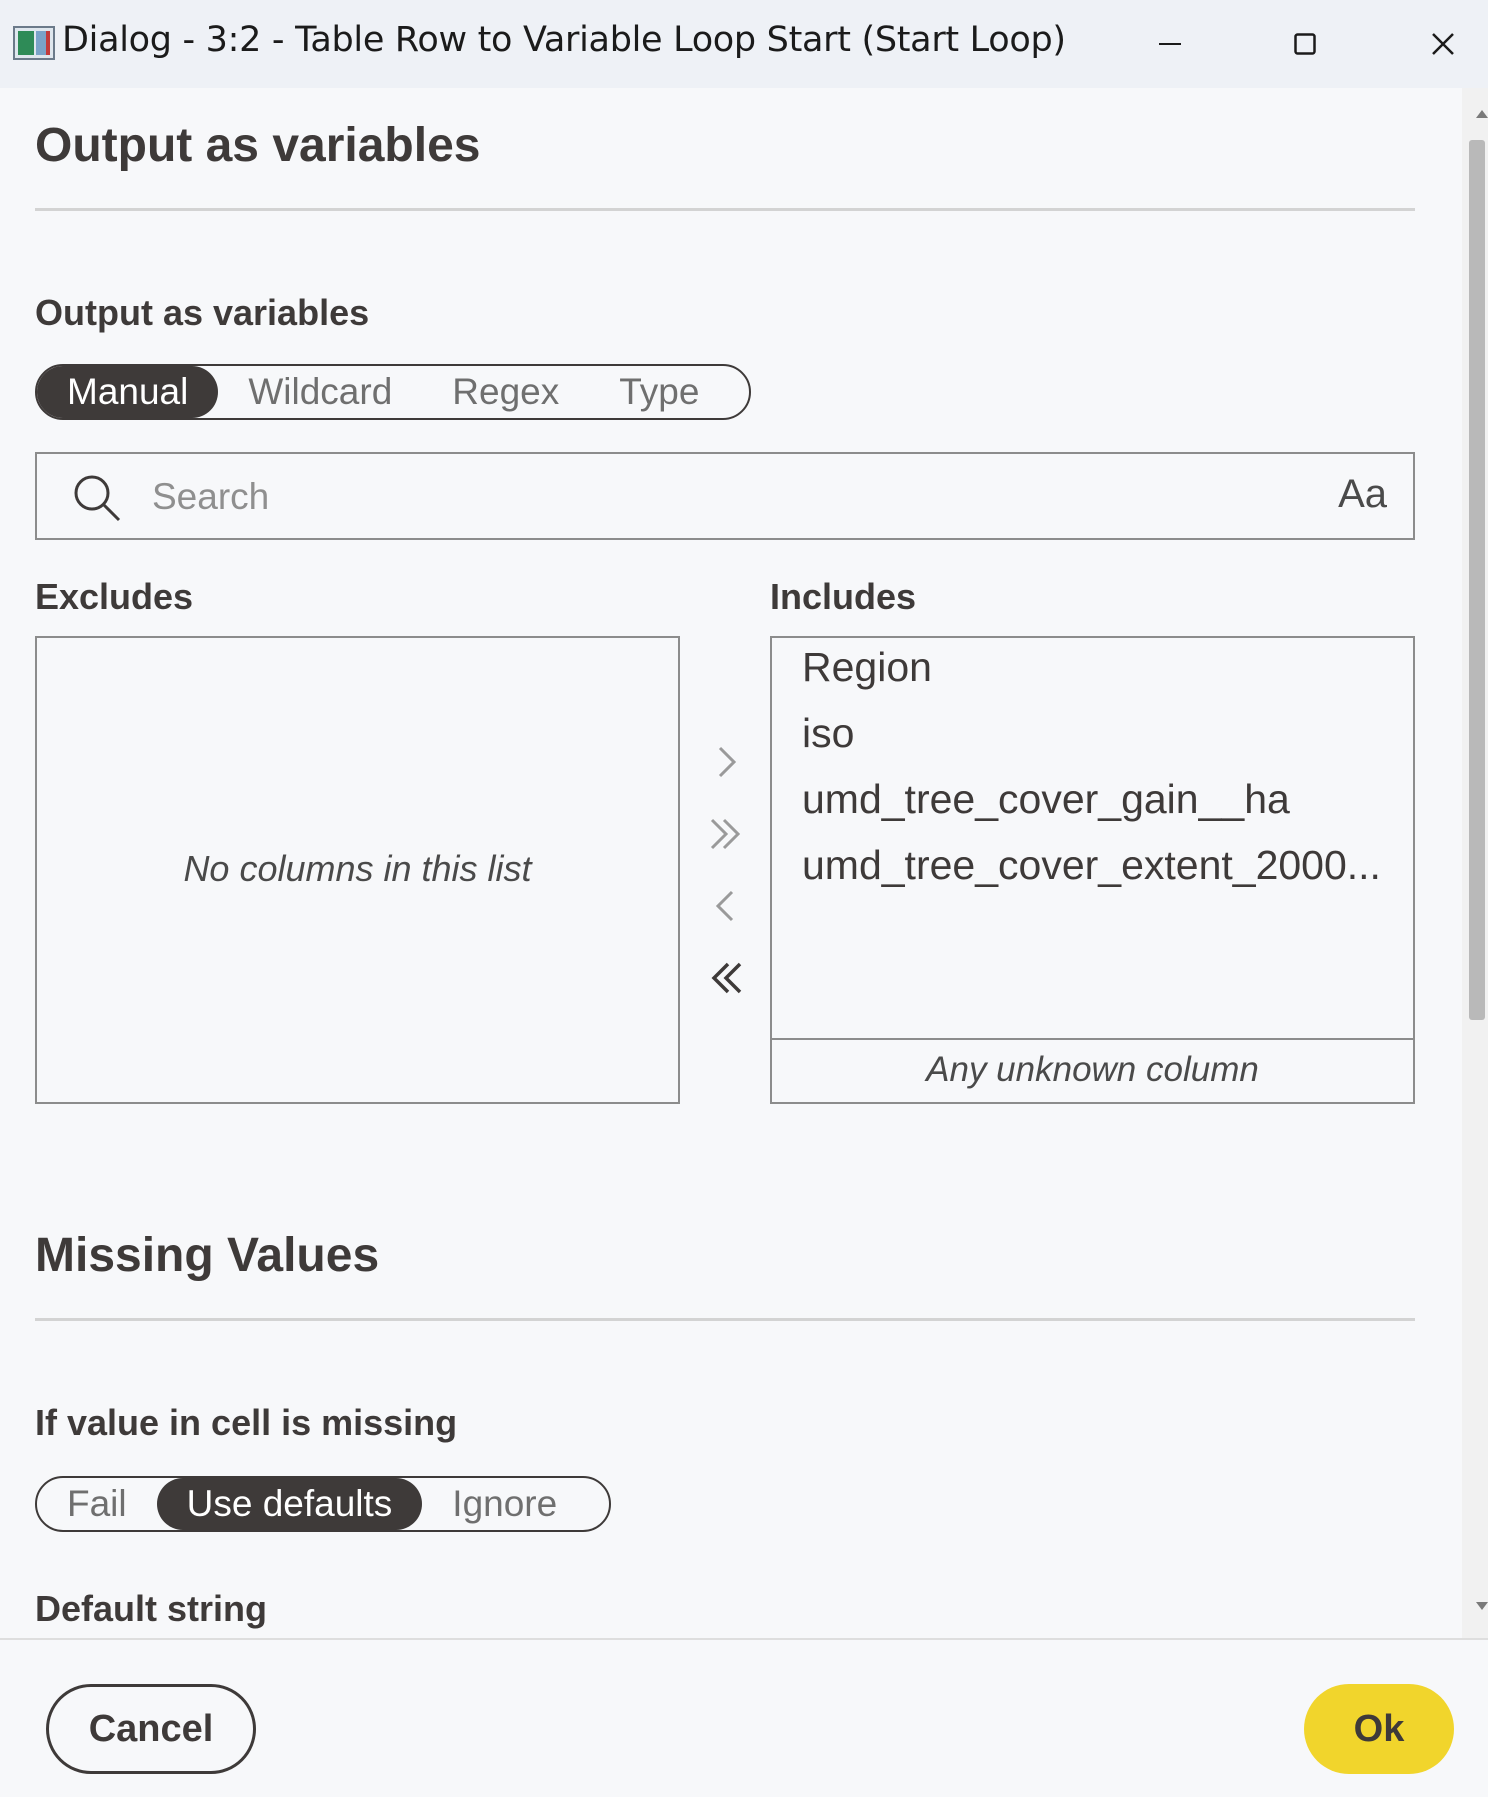 The width and height of the screenshot is (1488, 1797). Describe the element at coordinates (320, 392) in the screenshot. I see `mode-wildcard: Wildcard` at that location.